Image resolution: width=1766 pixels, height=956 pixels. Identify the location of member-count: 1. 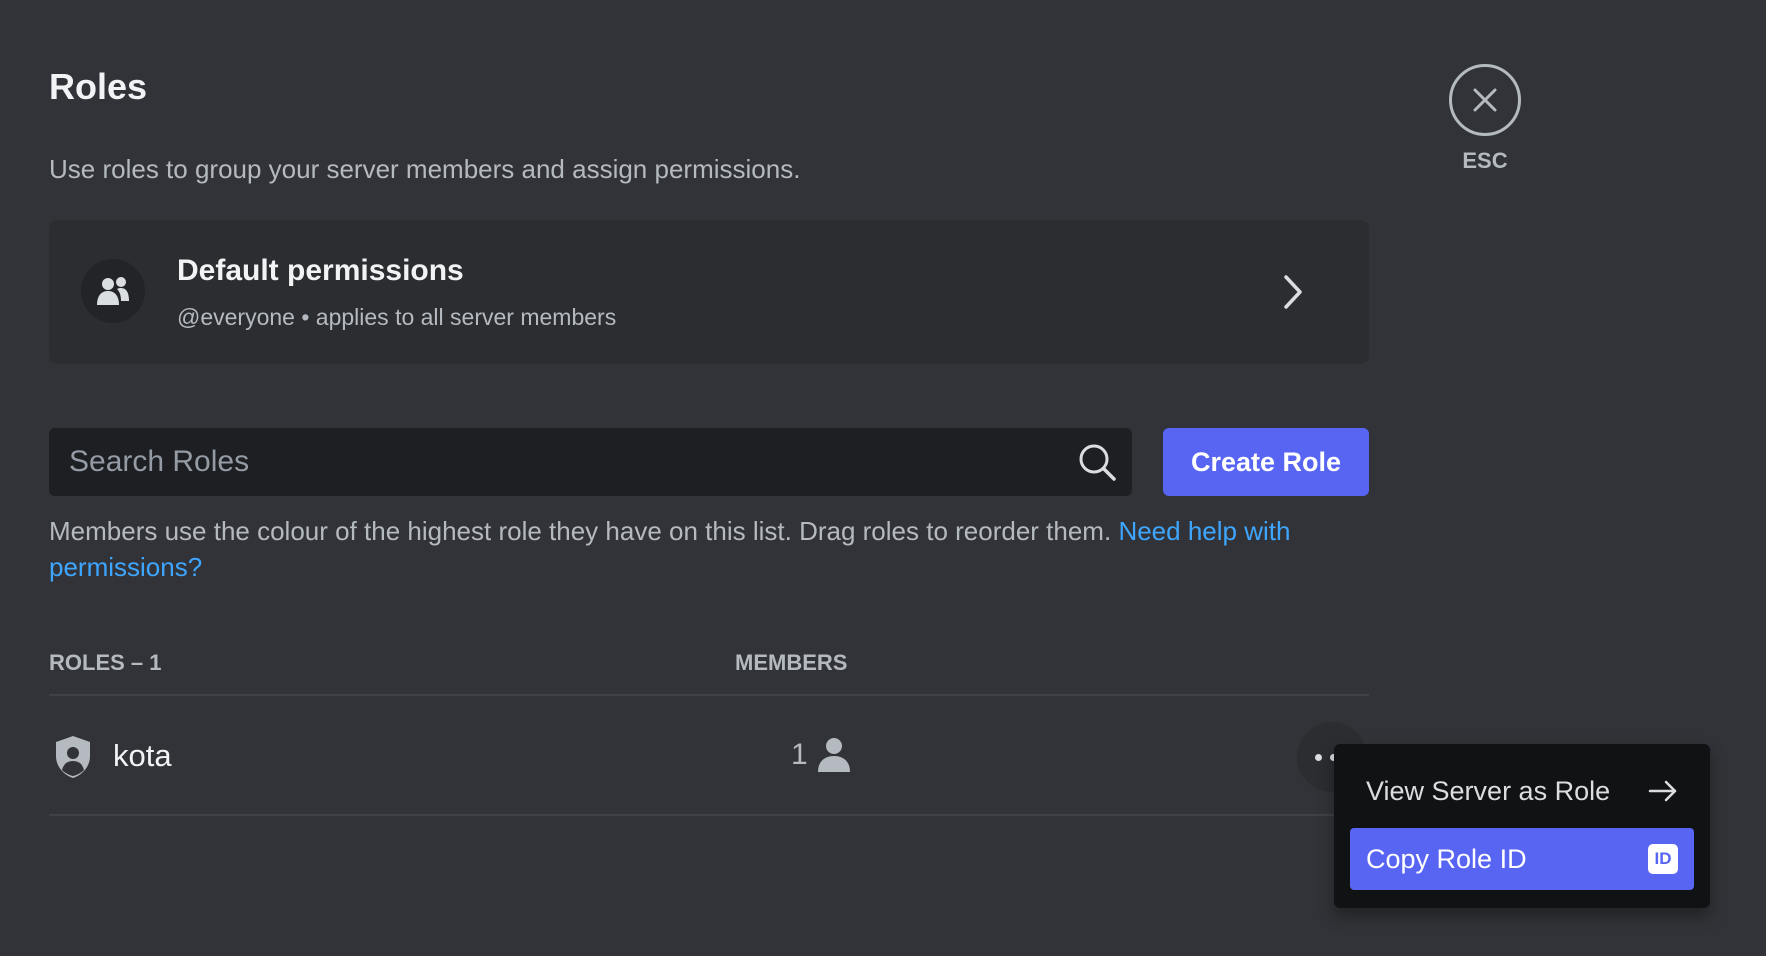
(799, 754).